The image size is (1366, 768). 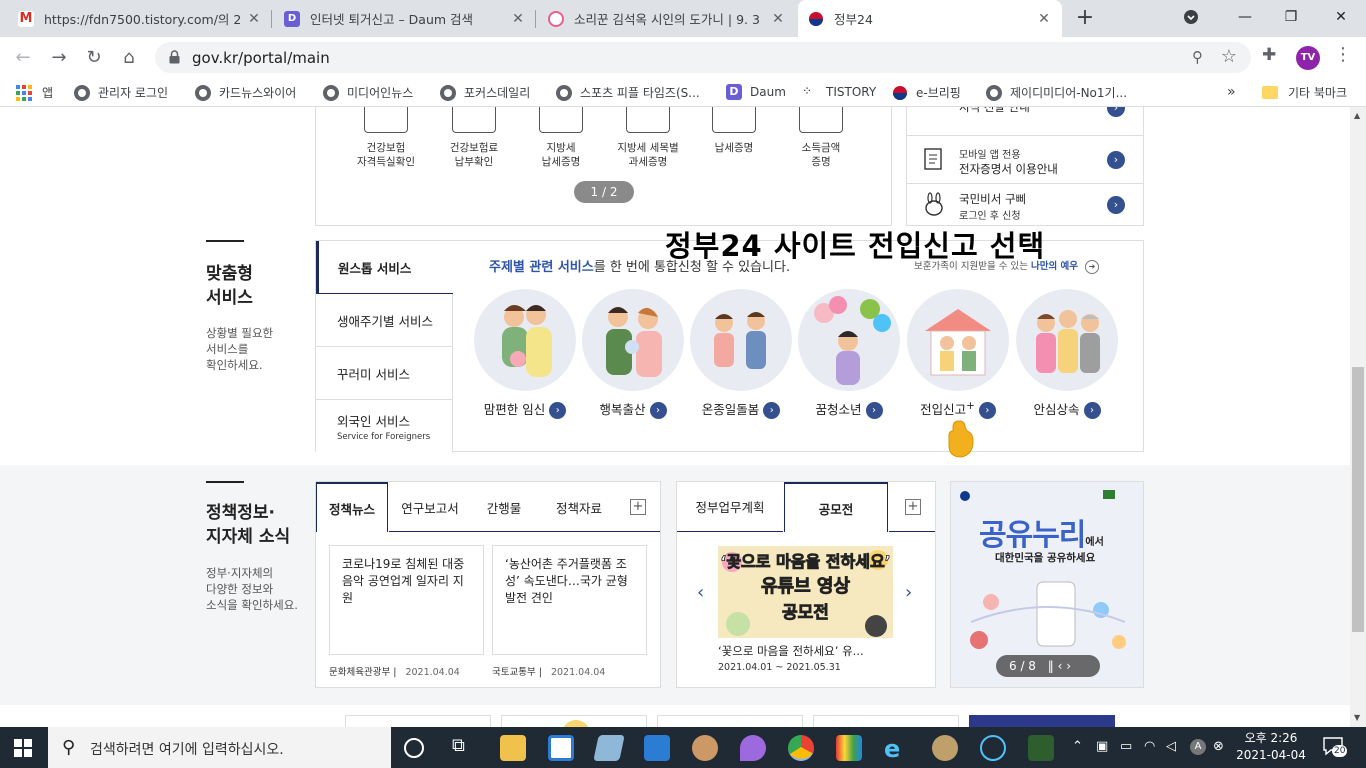 I want to click on service-birth: 행복출산 ›, so click(x=633, y=354).